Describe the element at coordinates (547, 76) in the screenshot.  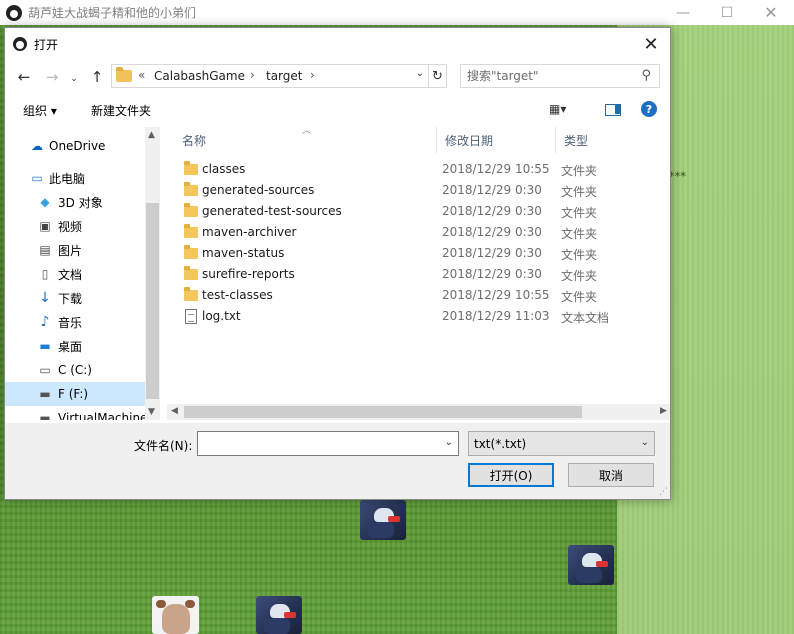
I see `search-input` at that location.